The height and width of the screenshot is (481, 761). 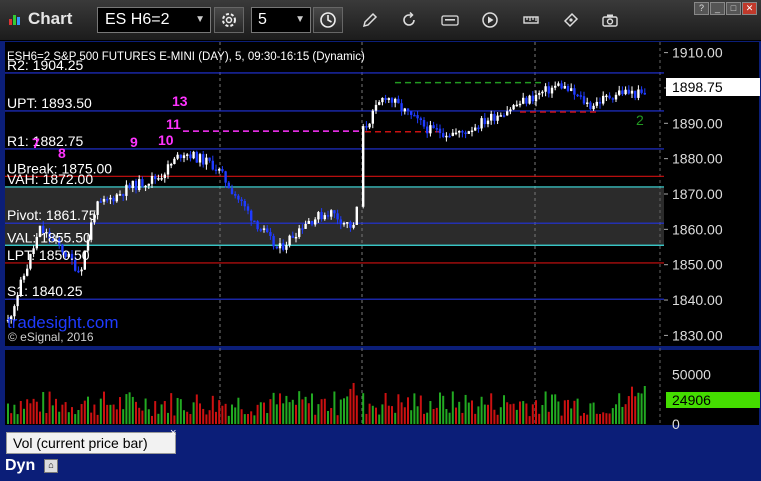 I want to click on camera-icon, so click(x=610, y=20).